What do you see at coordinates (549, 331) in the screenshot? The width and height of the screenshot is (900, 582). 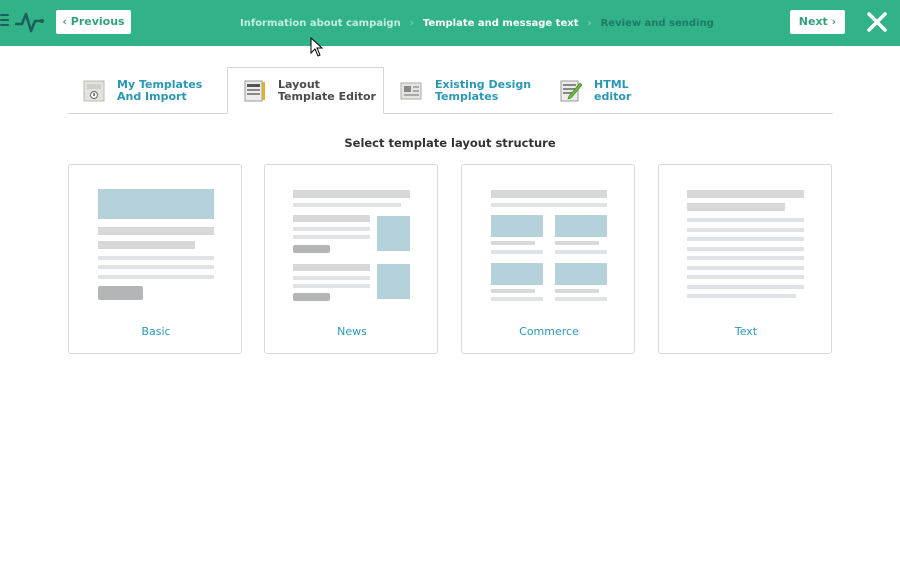 I see `layout-label: Commerce` at bounding box center [549, 331].